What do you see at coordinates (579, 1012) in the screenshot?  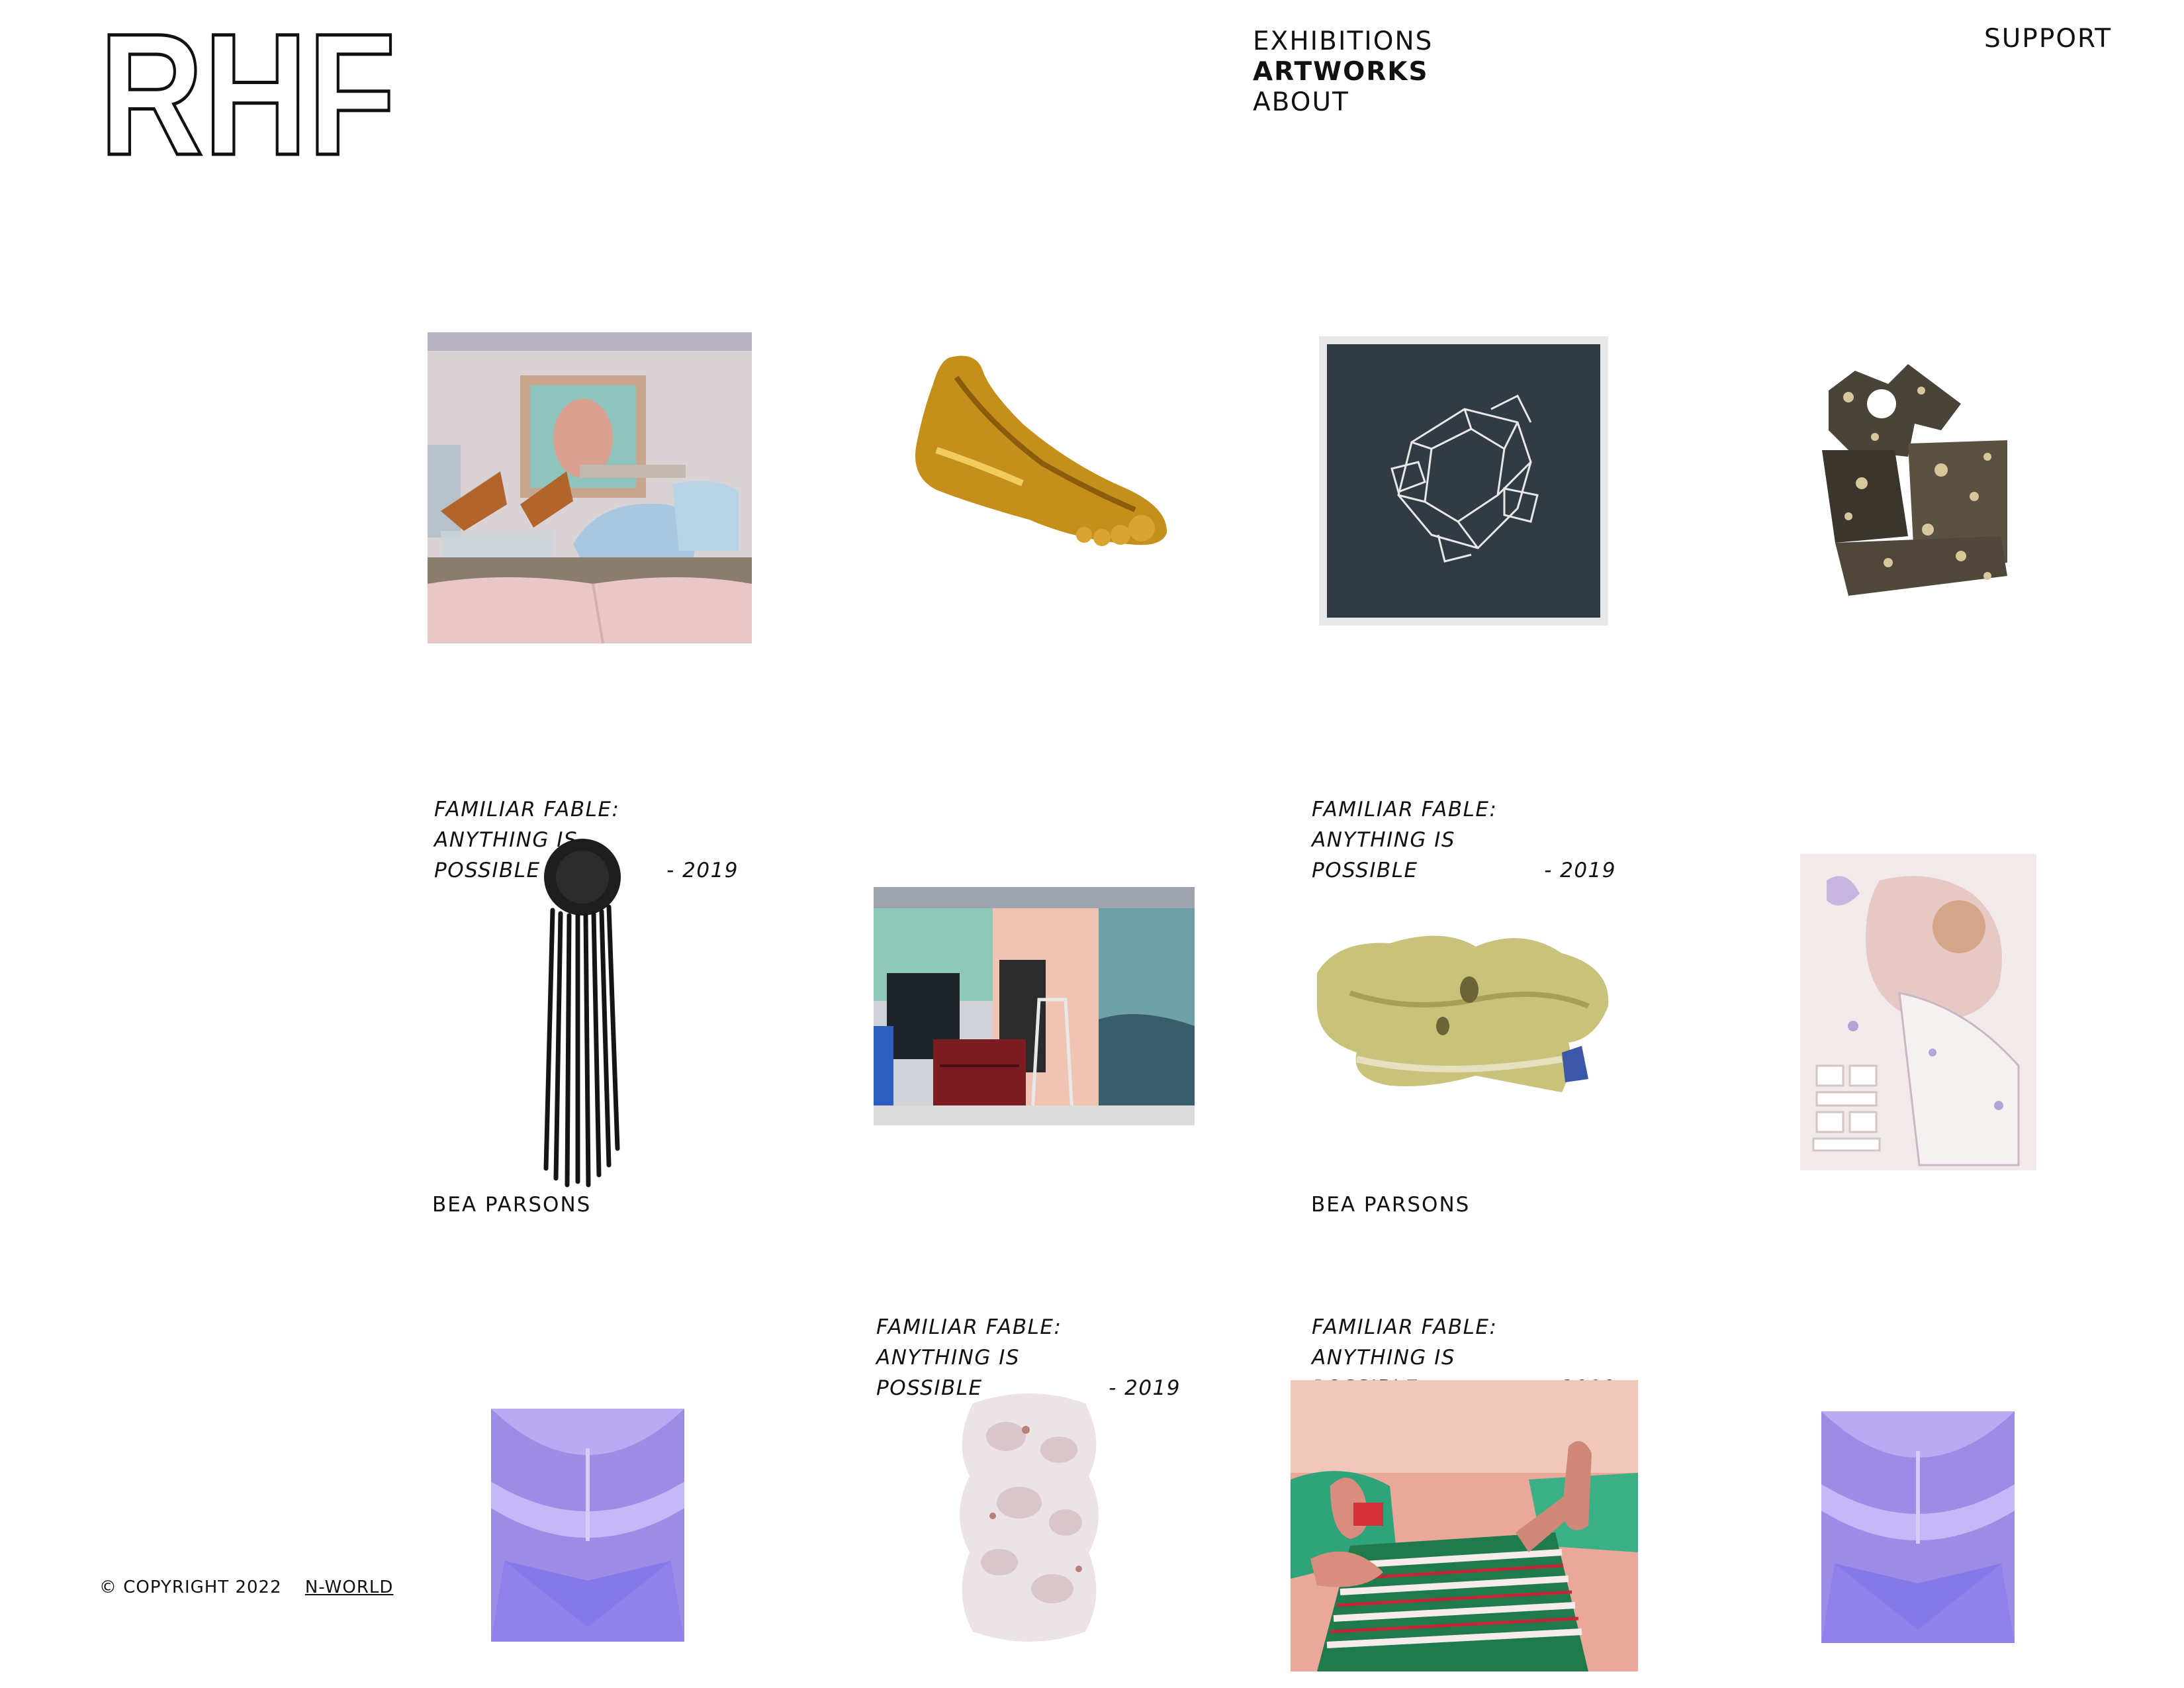 I see `artwork-braided-hair-sculpture` at bounding box center [579, 1012].